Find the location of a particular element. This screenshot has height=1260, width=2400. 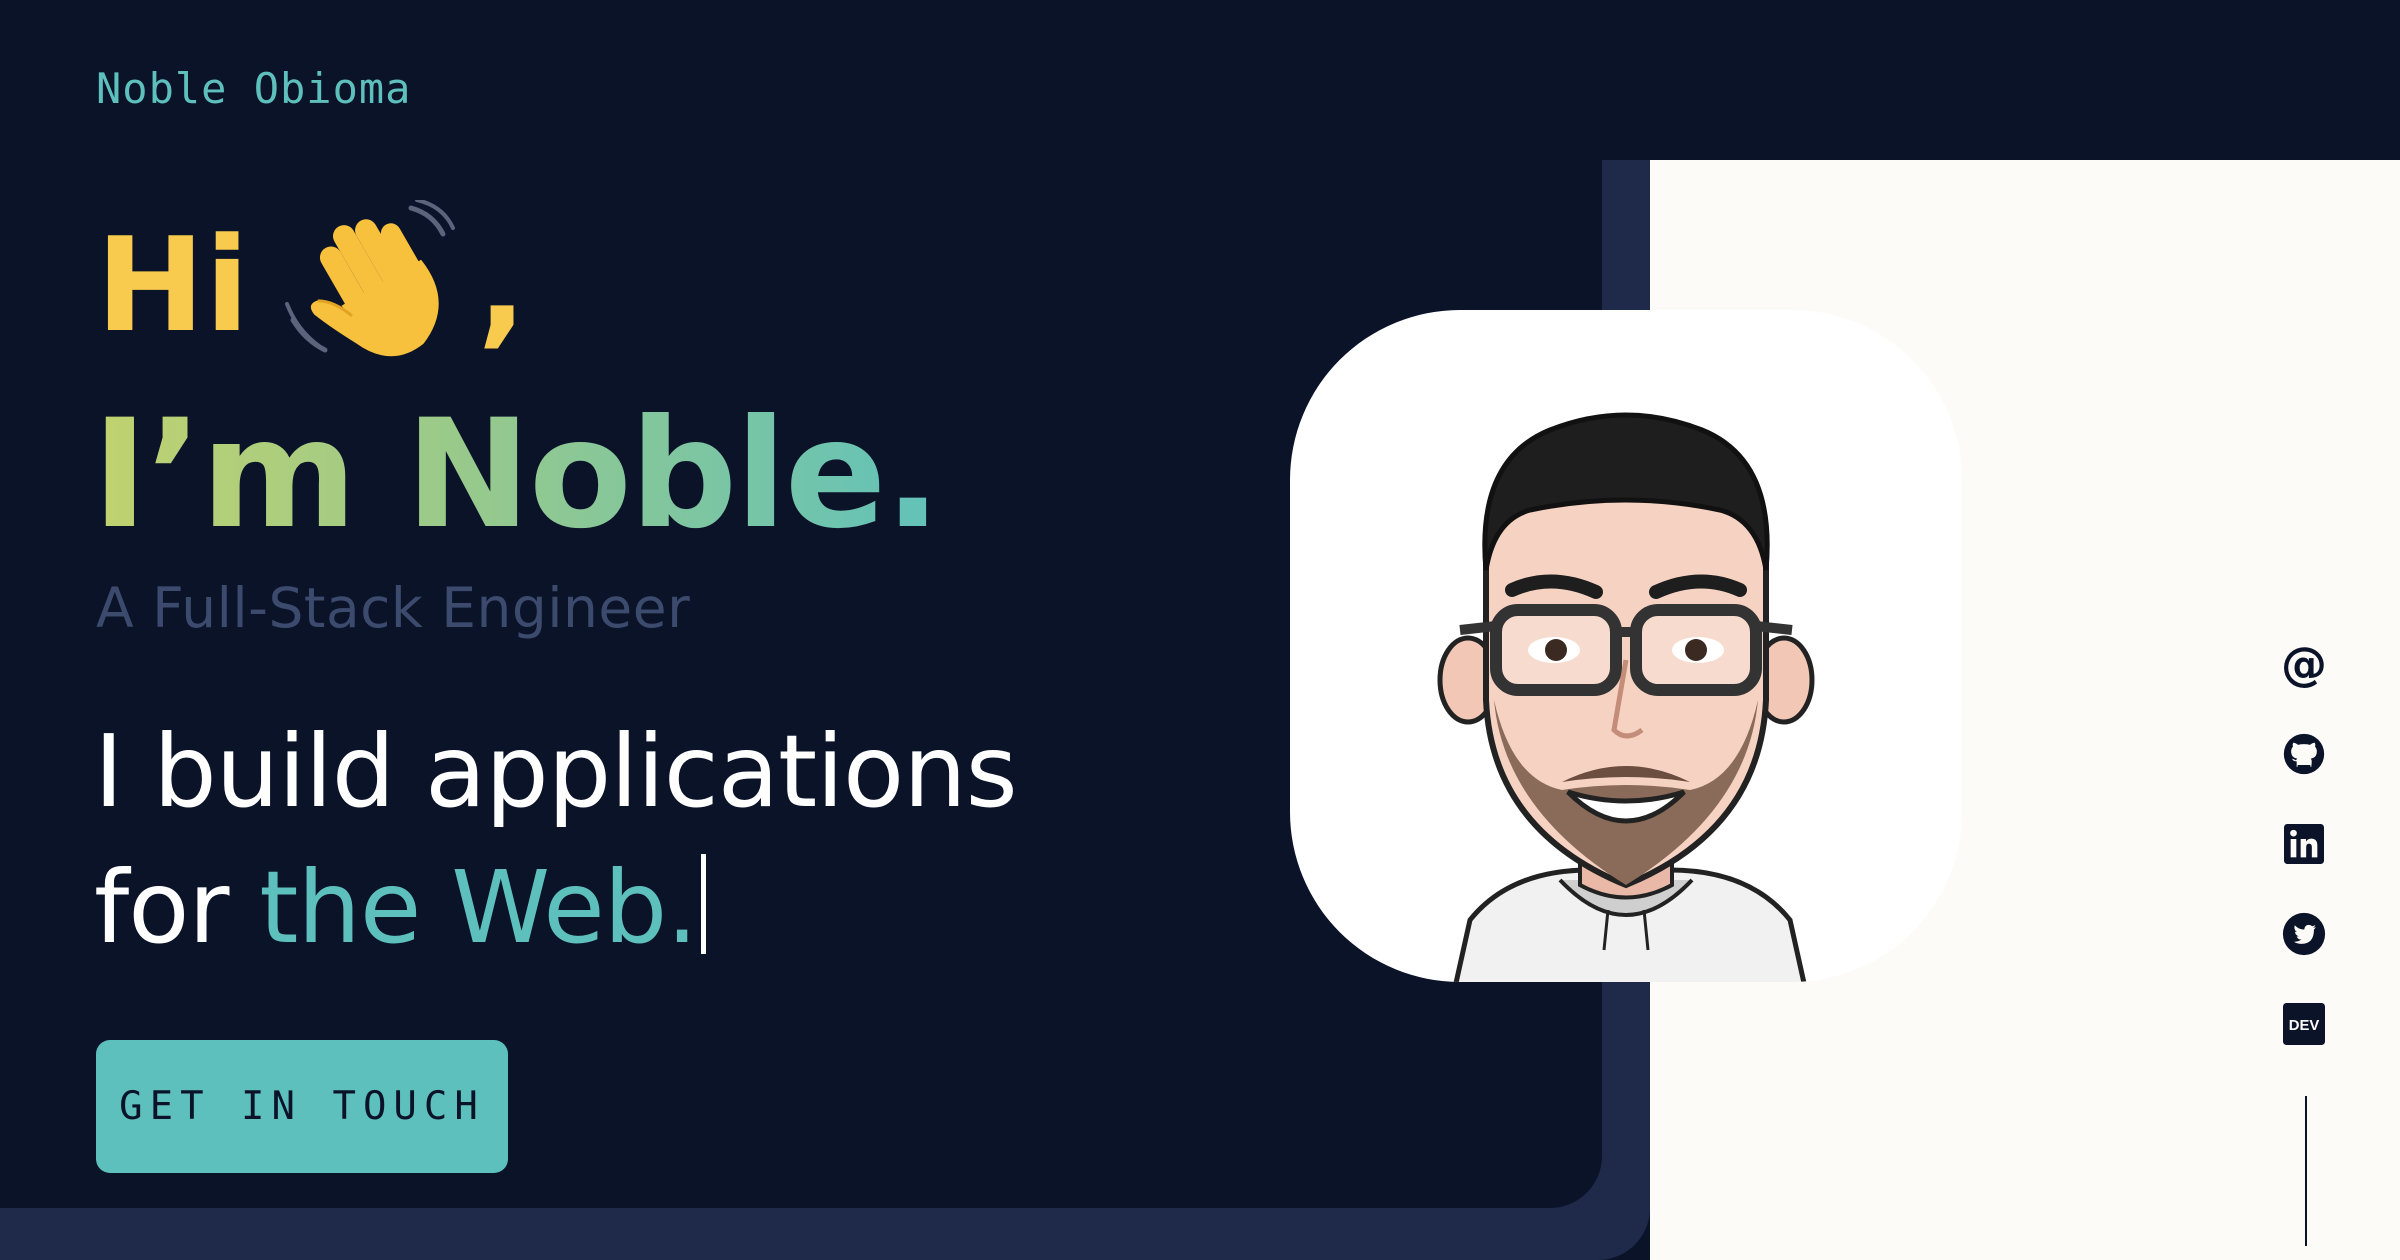

social-divider-line is located at coordinates (2306, 1171).